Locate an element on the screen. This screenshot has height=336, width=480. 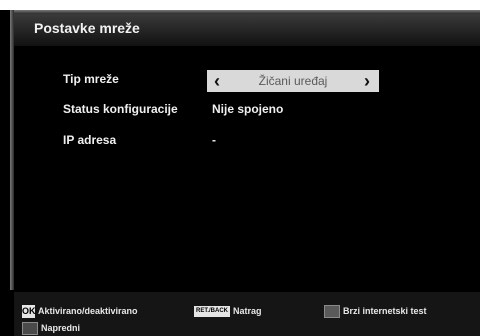
page-title: Postavke mreže is located at coordinates (87, 28).